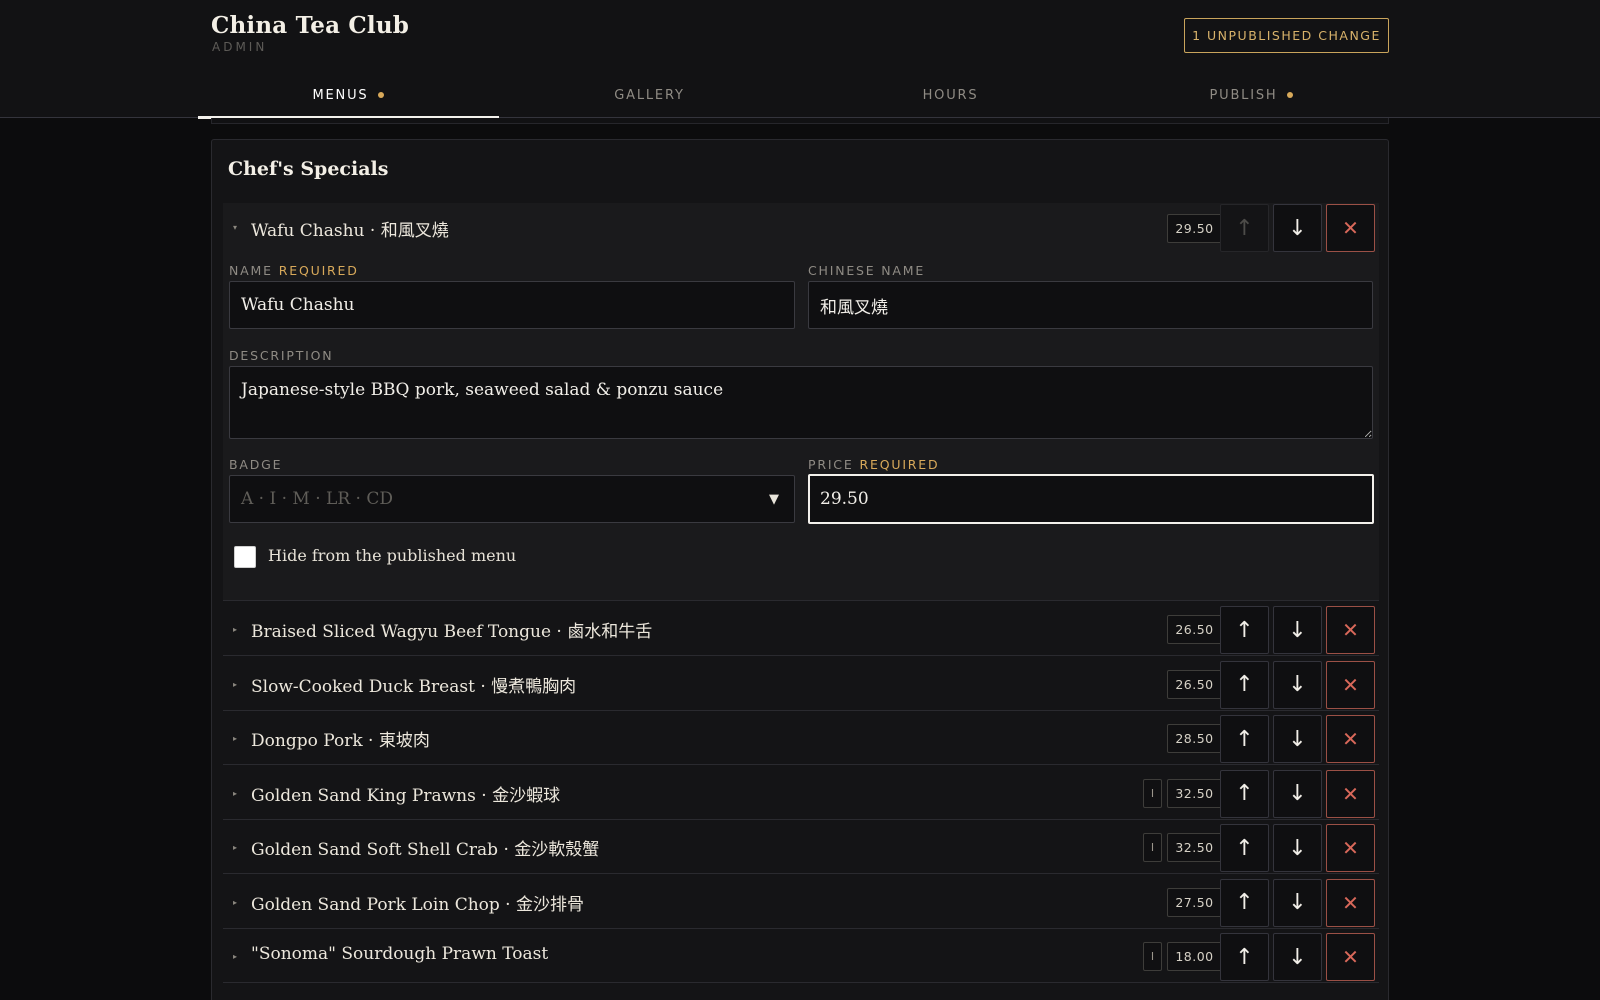 Image resolution: width=1600 pixels, height=1000 pixels. Describe the element at coordinates (235, 227) in the screenshot. I see `caret-expanded-icon: ▾` at that location.